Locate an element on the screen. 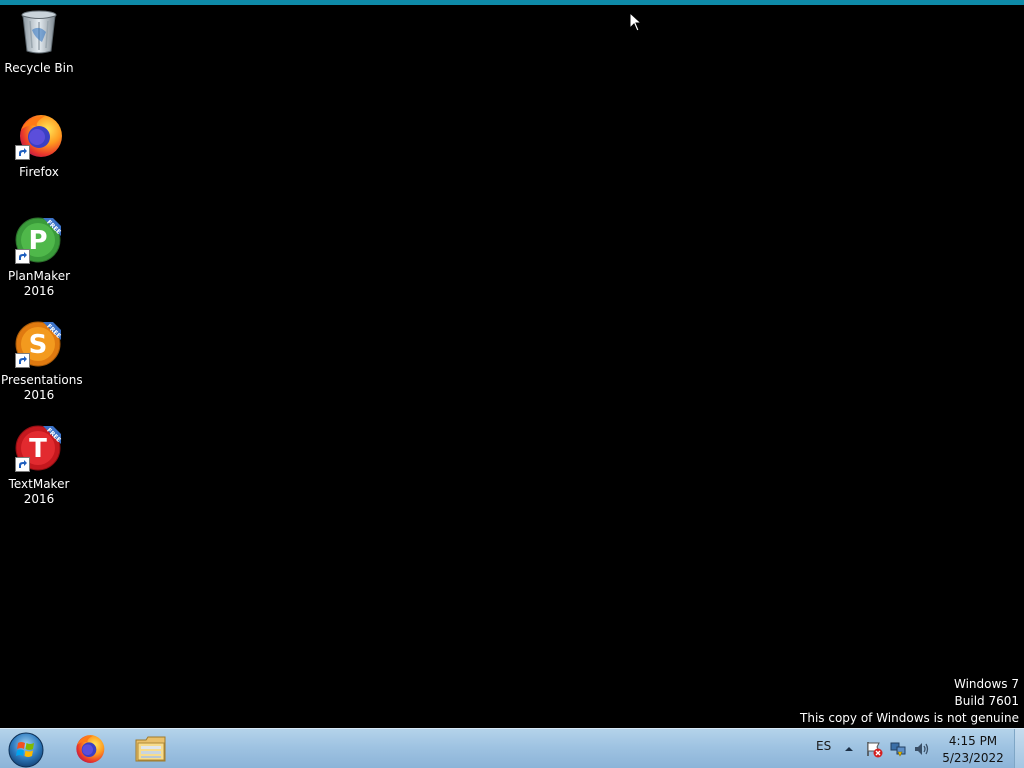  desktop-icon-firefox: Firefox is located at coordinates (39, 146).